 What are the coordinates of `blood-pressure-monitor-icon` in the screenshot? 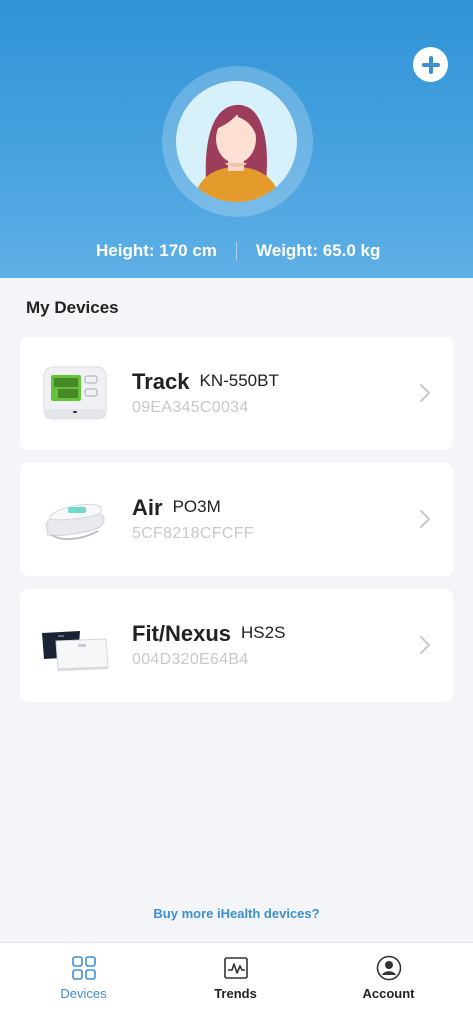 It's located at (75, 394).